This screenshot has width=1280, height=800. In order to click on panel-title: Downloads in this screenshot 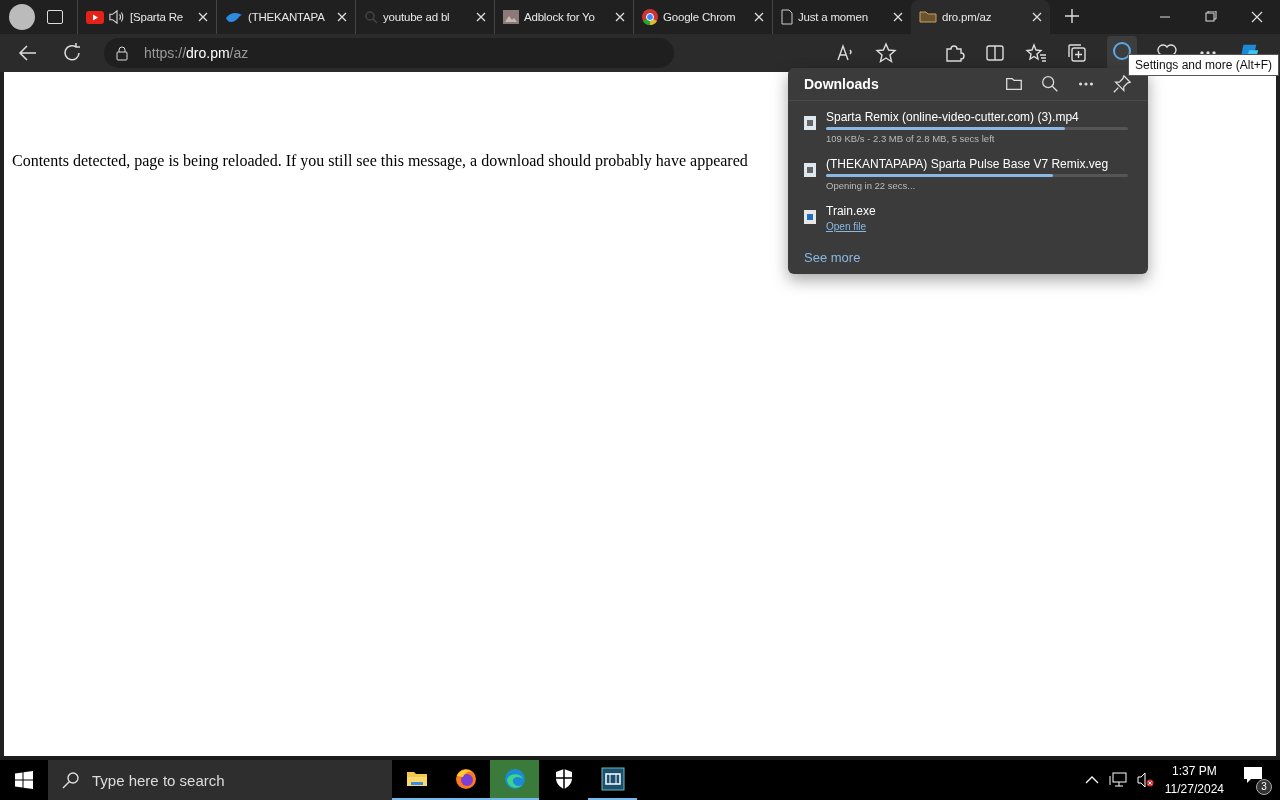, I will do `click(841, 84)`.